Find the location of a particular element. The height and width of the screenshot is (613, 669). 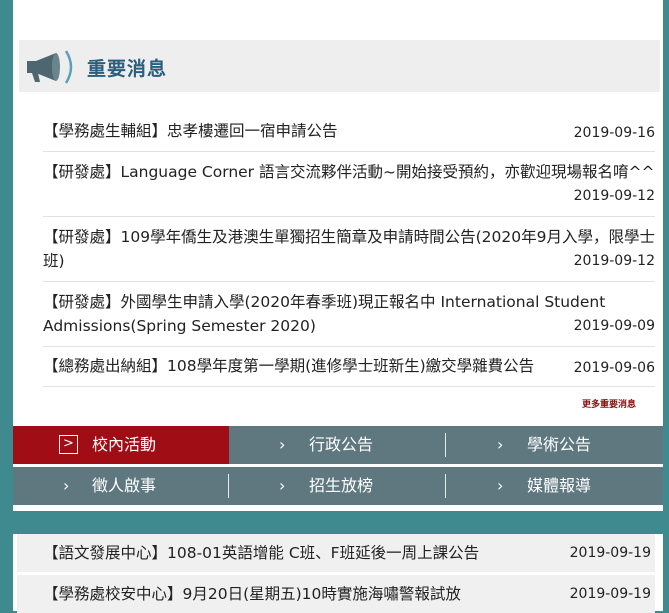

tab-media-reports: › 媒體報導 is located at coordinates (555, 486).